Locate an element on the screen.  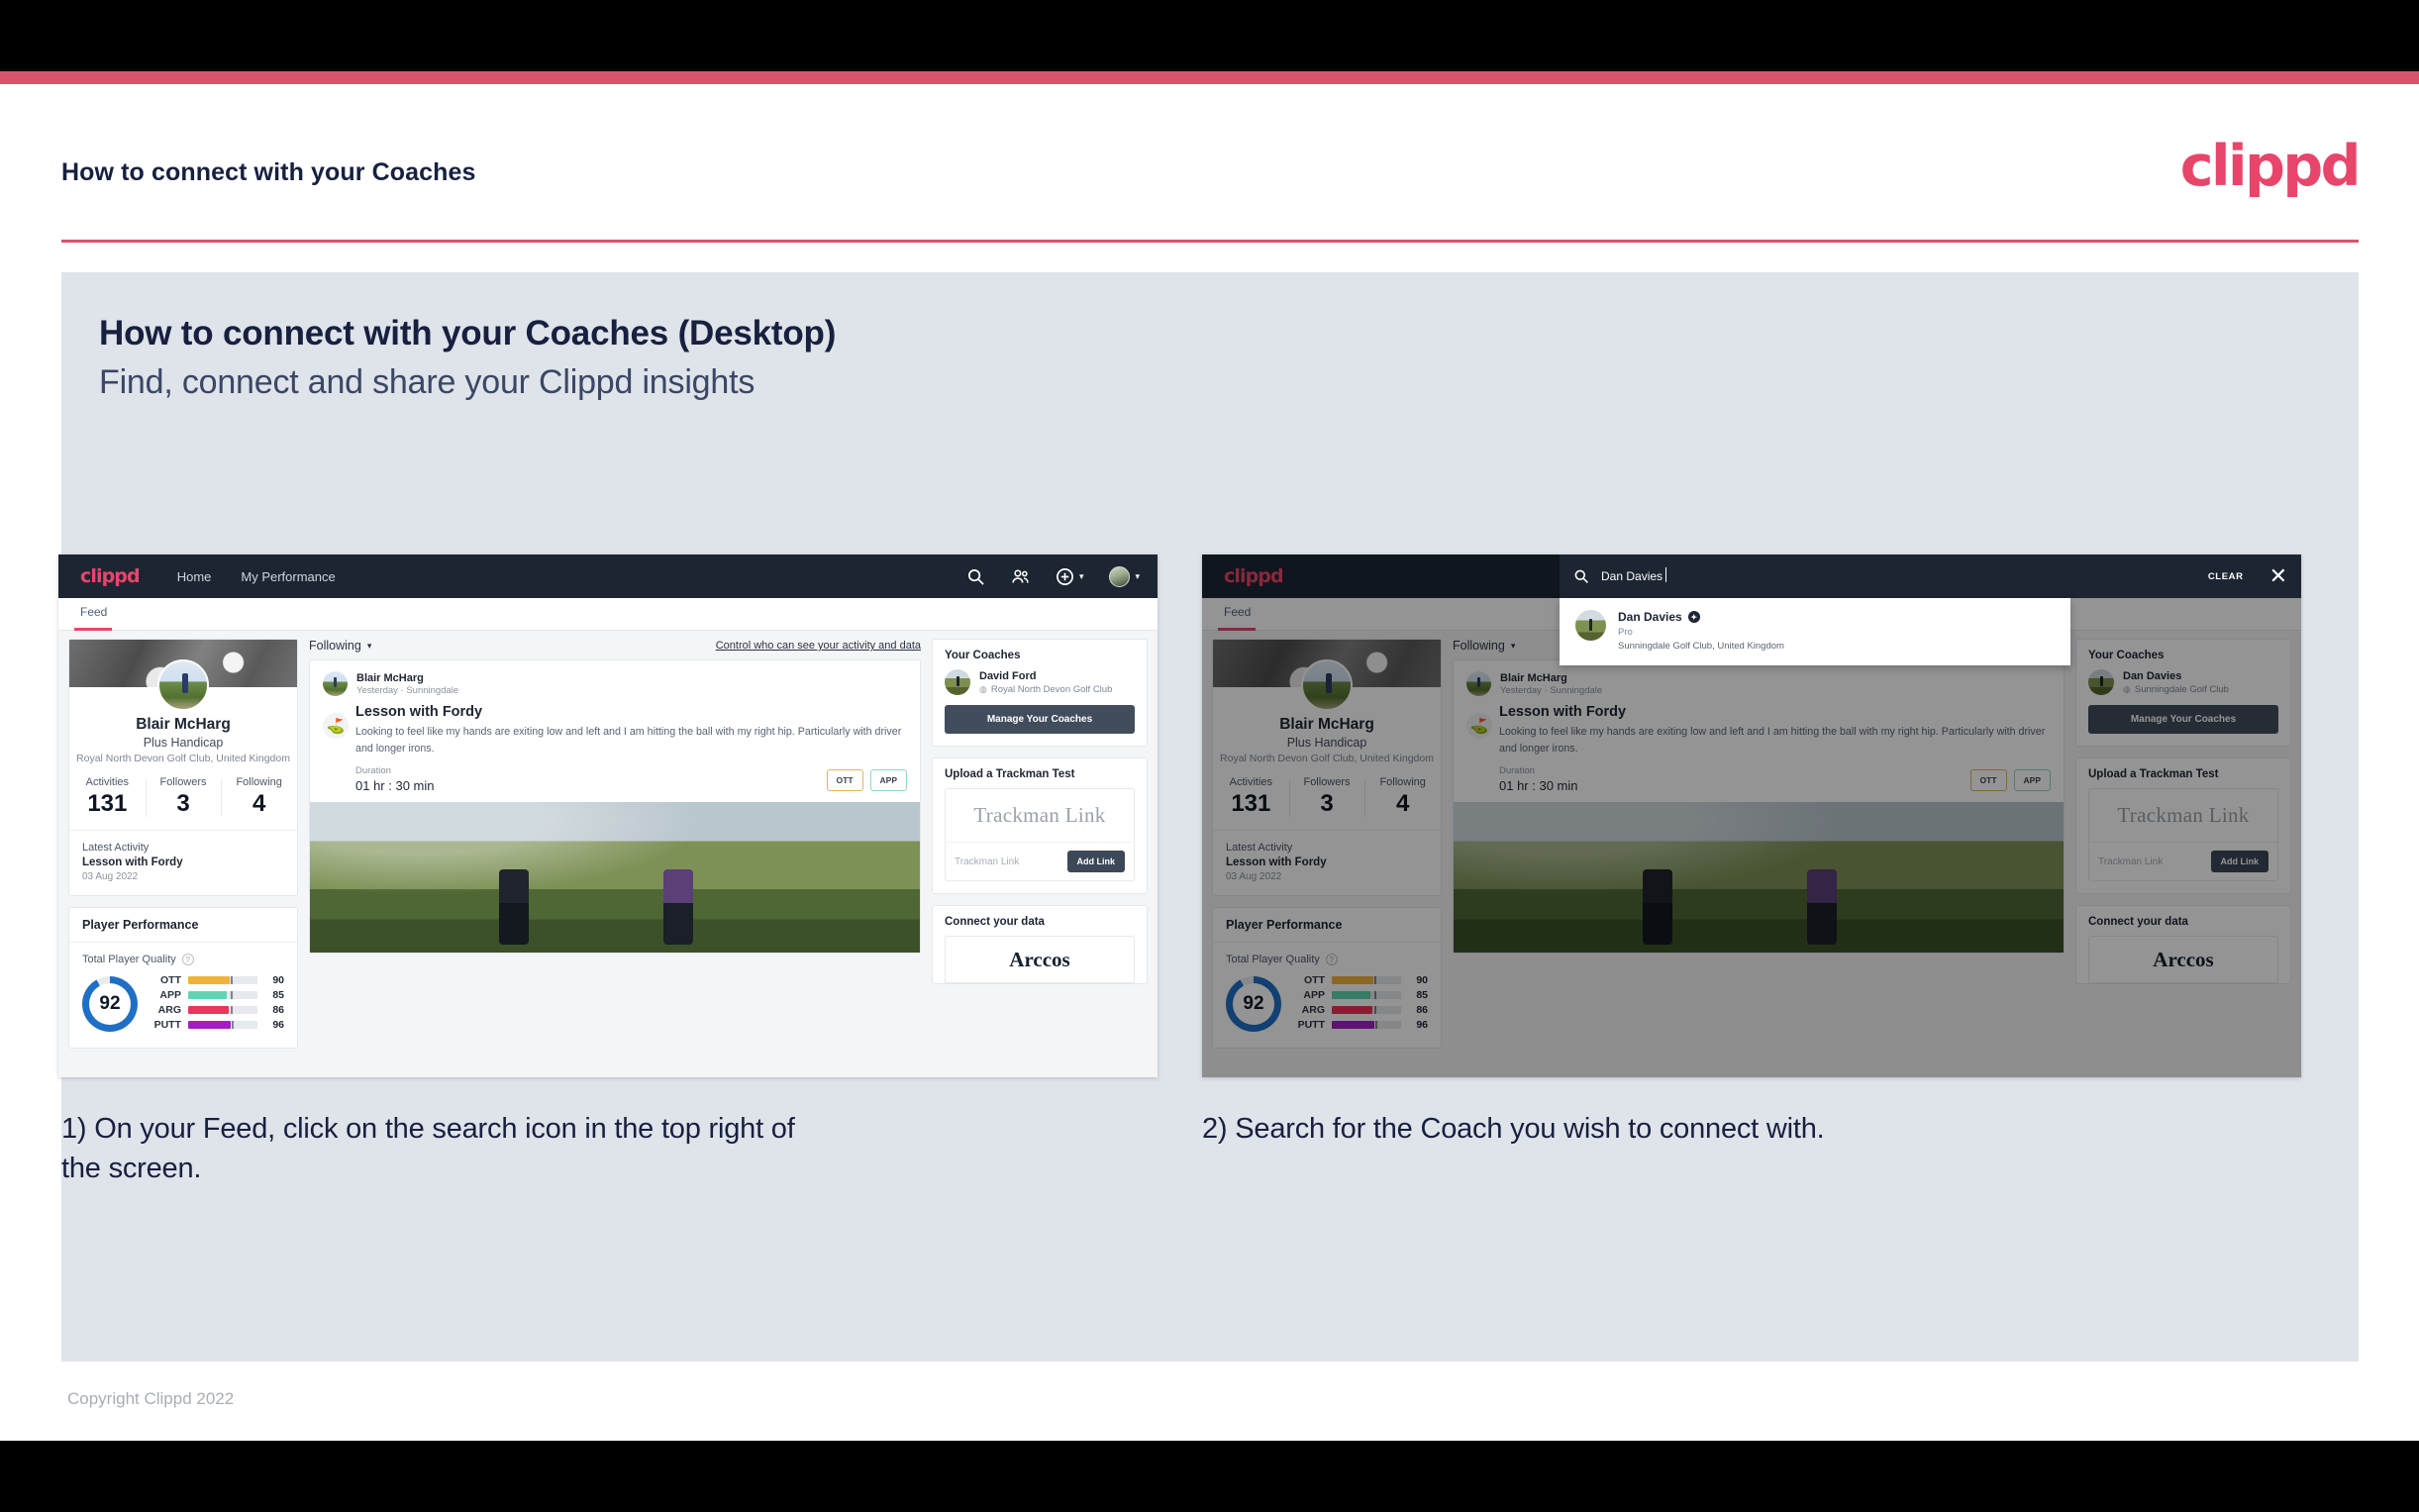
bar-key: PUTT is located at coordinates (167, 1025).